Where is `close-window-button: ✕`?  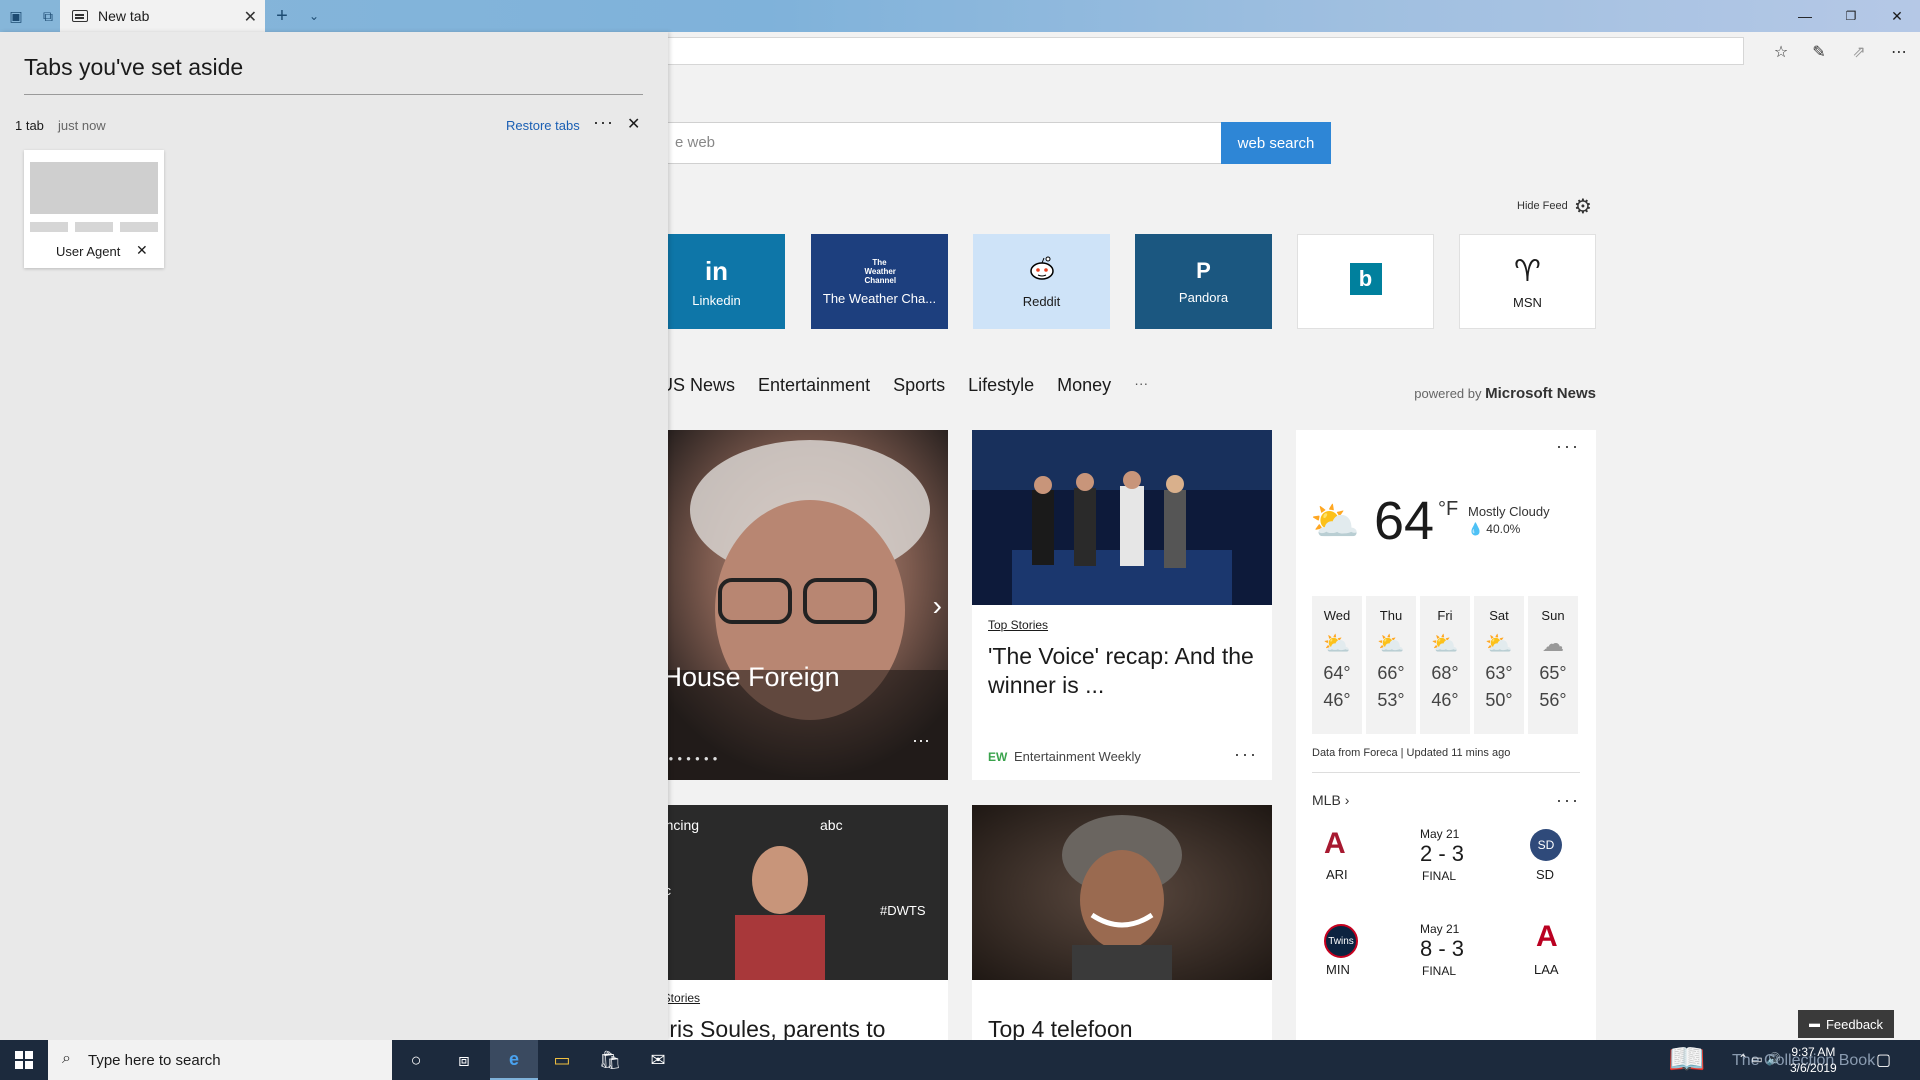
close-window-button: ✕ is located at coordinates (1897, 16).